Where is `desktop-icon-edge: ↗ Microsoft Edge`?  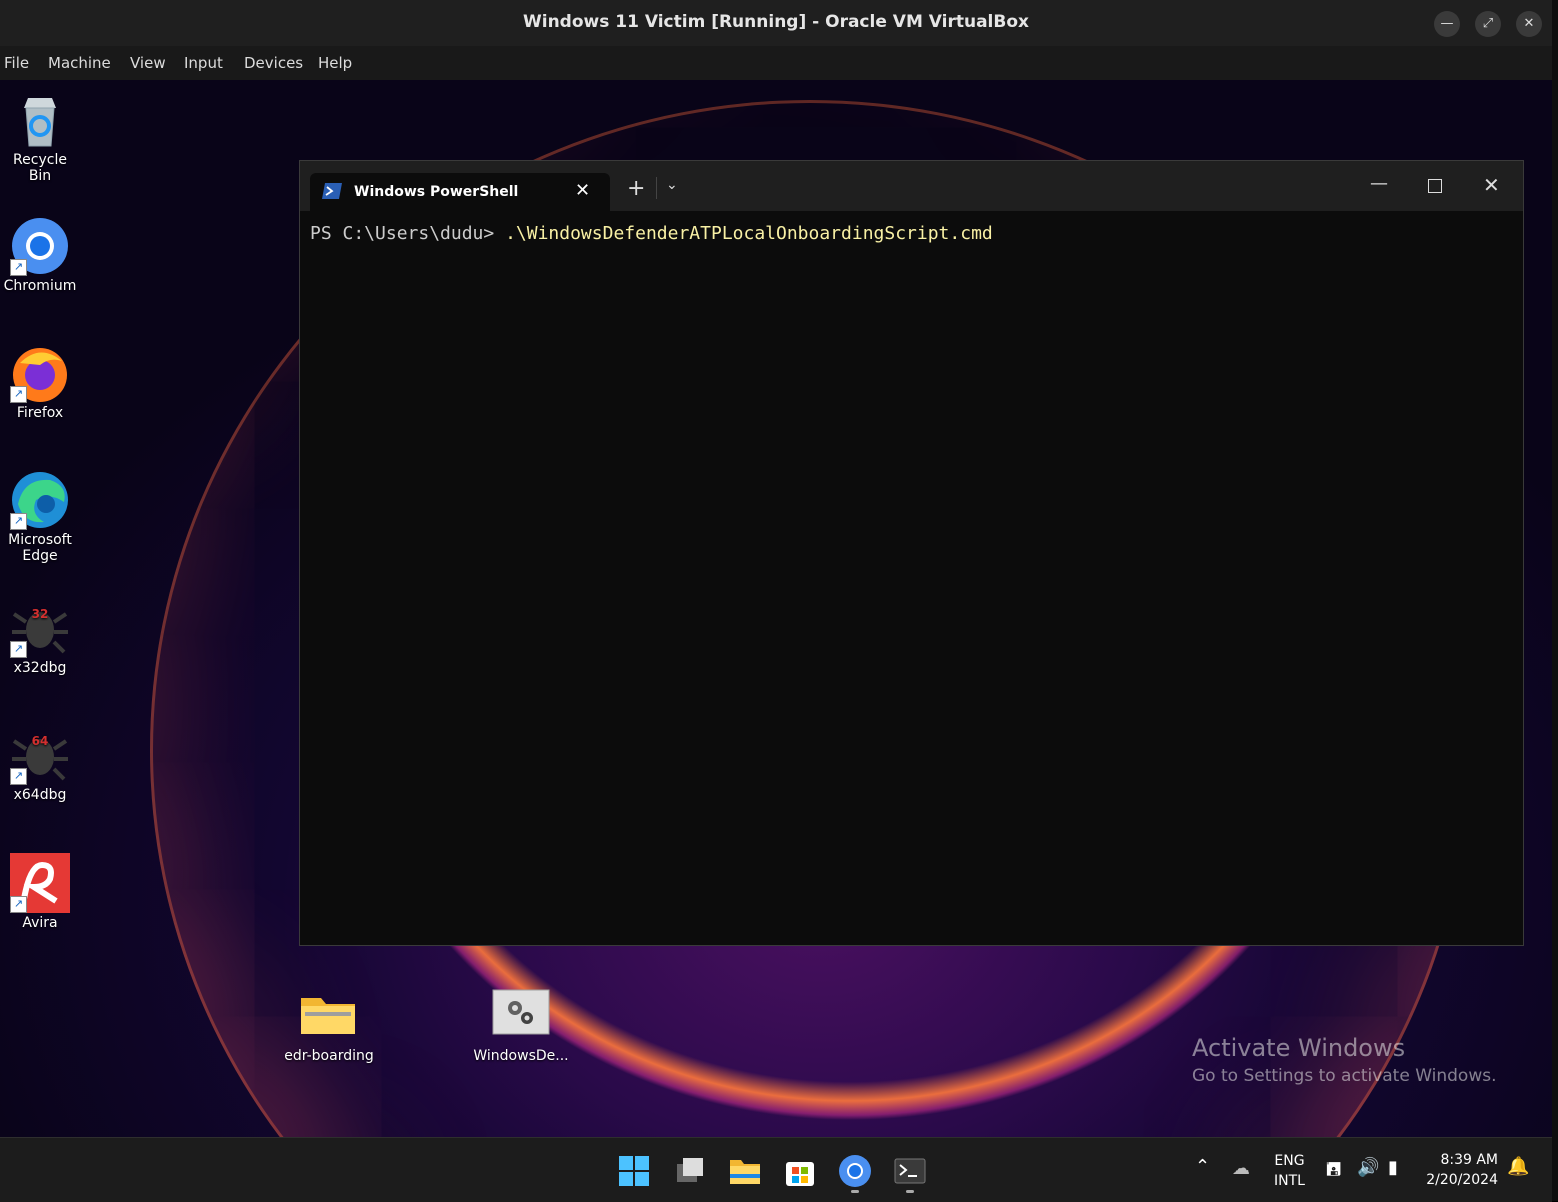
desktop-icon-edge: ↗ Microsoft Edge is located at coordinates (40, 517).